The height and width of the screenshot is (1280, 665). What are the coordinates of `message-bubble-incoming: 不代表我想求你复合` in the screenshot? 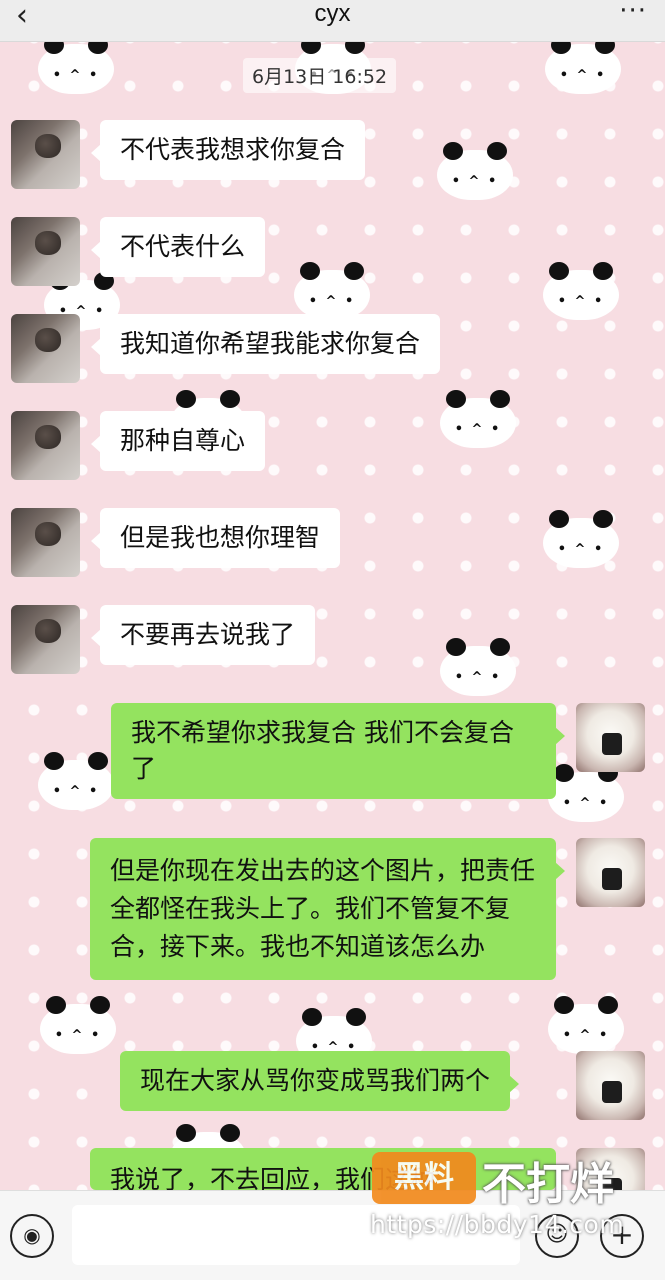 It's located at (228, 150).